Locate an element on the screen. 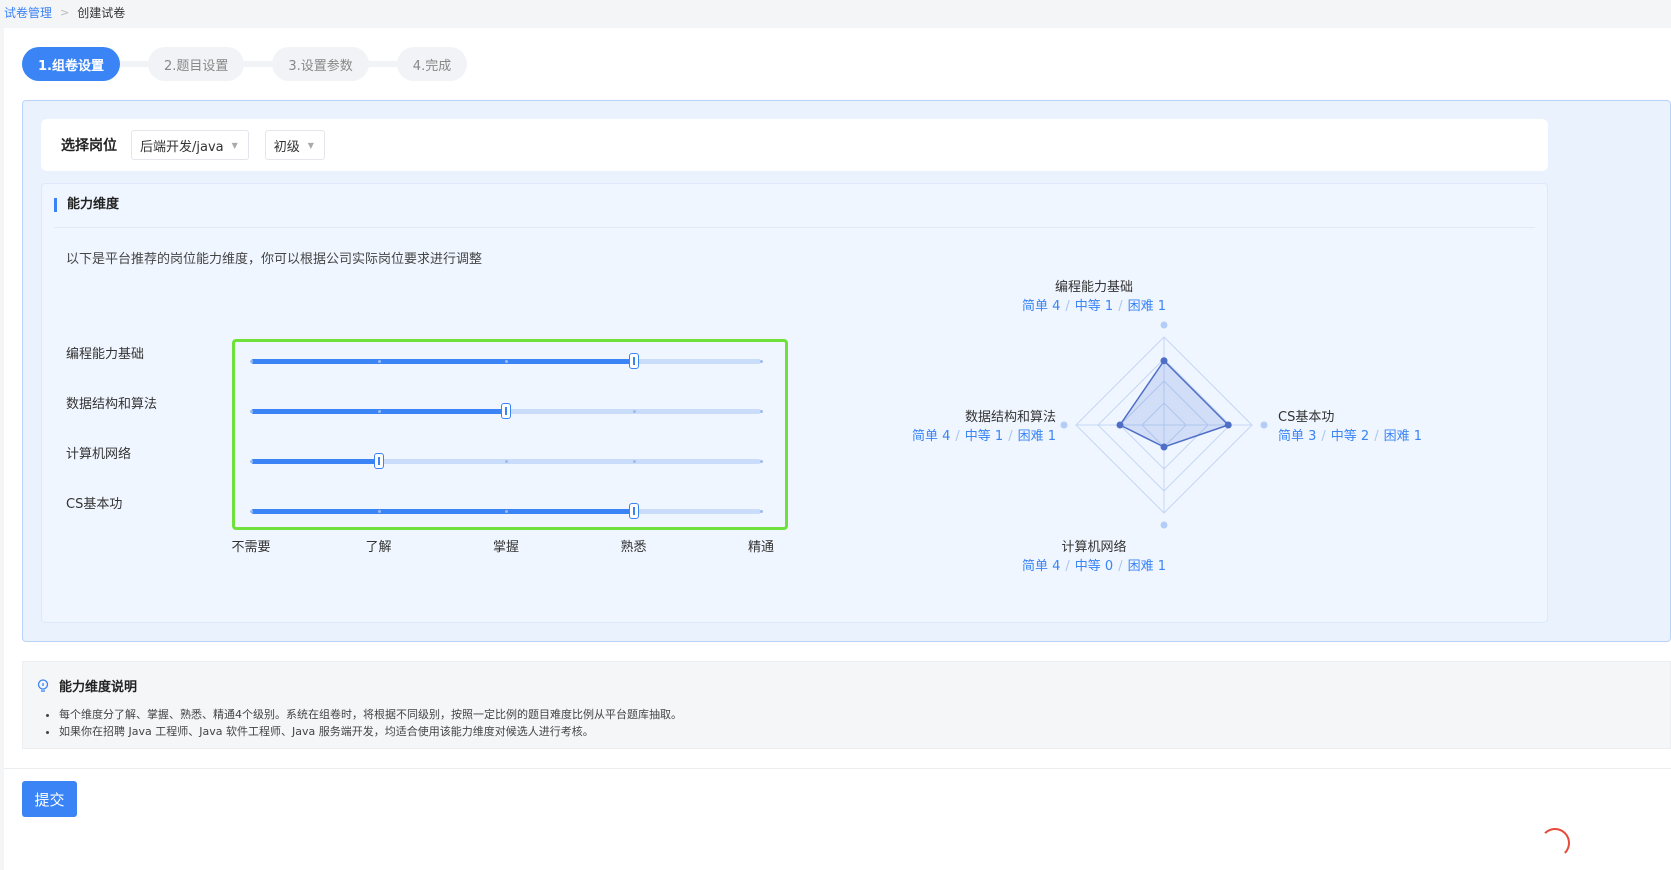 Image resolution: width=1671 pixels, height=870 pixels. radar-label-right: CS基本功 简单 3 / 中等 2 / 困难 1 is located at coordinates (1350, 425).